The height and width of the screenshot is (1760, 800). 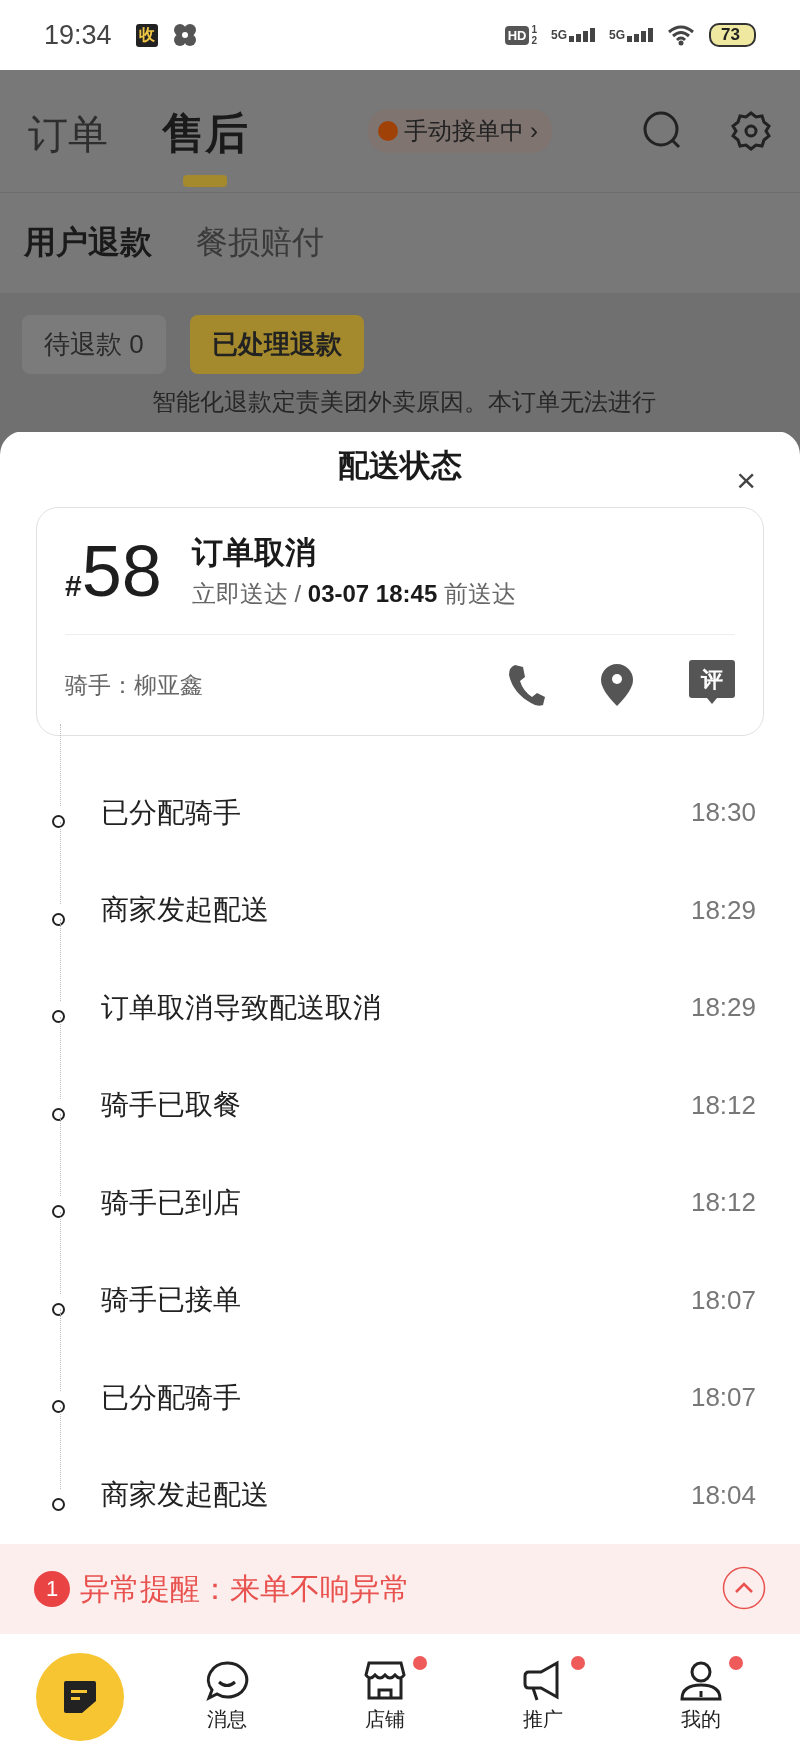 I want to click on filter-chip: 待退款 0, so click(x=94, y=344).